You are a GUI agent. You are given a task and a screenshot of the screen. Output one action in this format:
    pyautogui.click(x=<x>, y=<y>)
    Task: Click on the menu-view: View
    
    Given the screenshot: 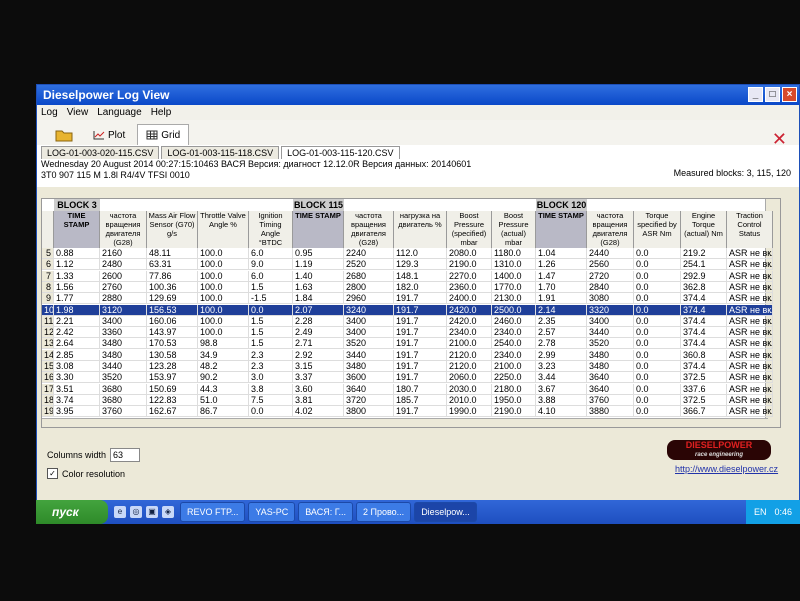 What is the action you would take?
    pyautogui.click(x=78, y=112)
    